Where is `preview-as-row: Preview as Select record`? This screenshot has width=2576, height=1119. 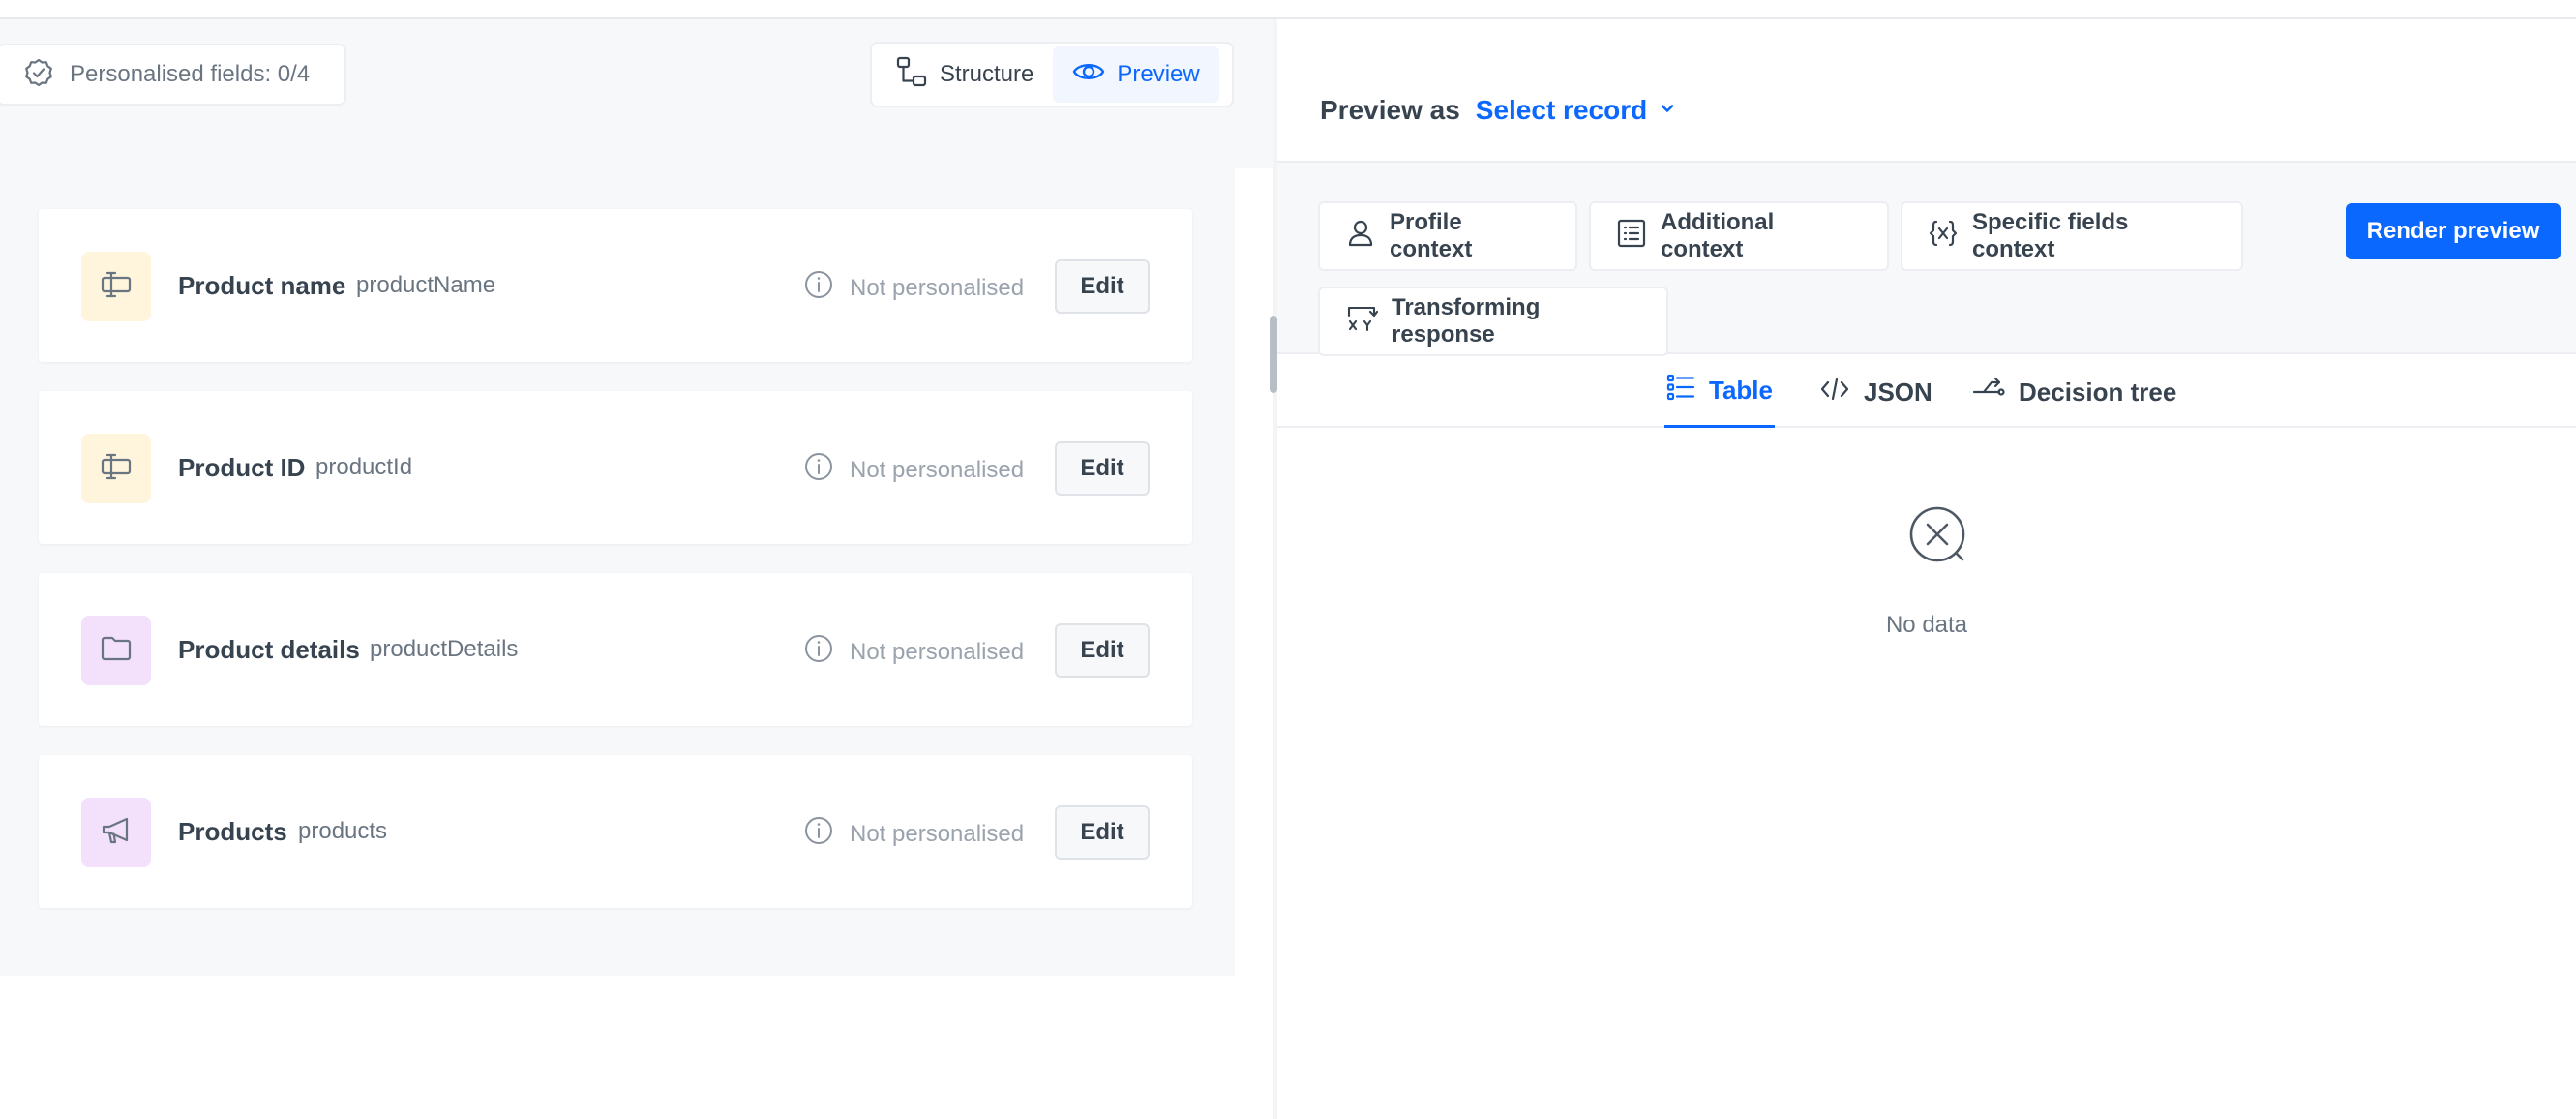 preview-as-row: Preview as Select record is located at coordinates (1499, 110).